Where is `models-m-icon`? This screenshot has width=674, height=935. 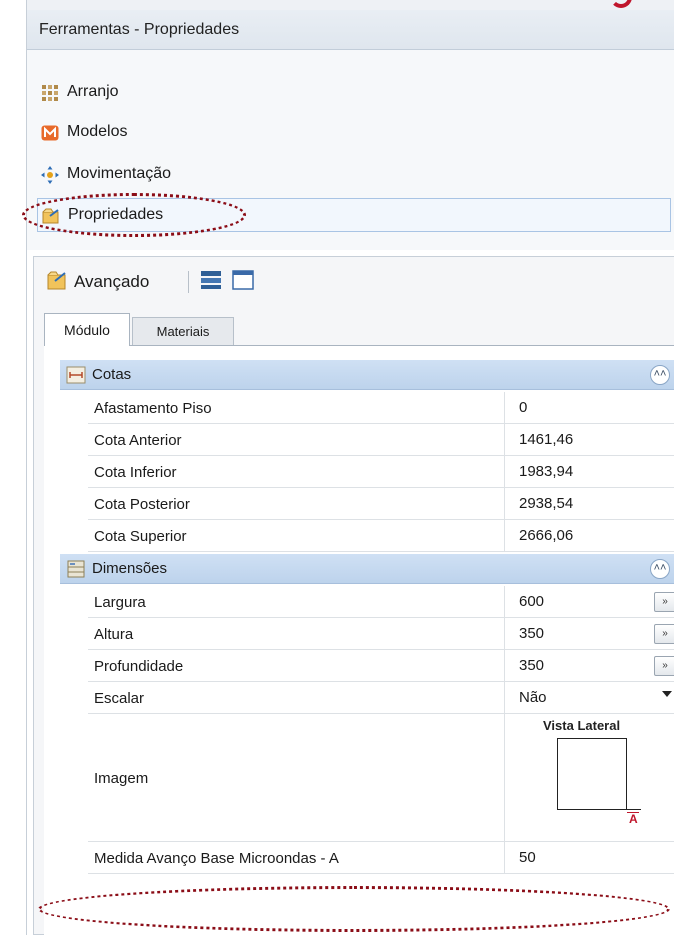
models-m-icon is located at coordinates (50, 133).